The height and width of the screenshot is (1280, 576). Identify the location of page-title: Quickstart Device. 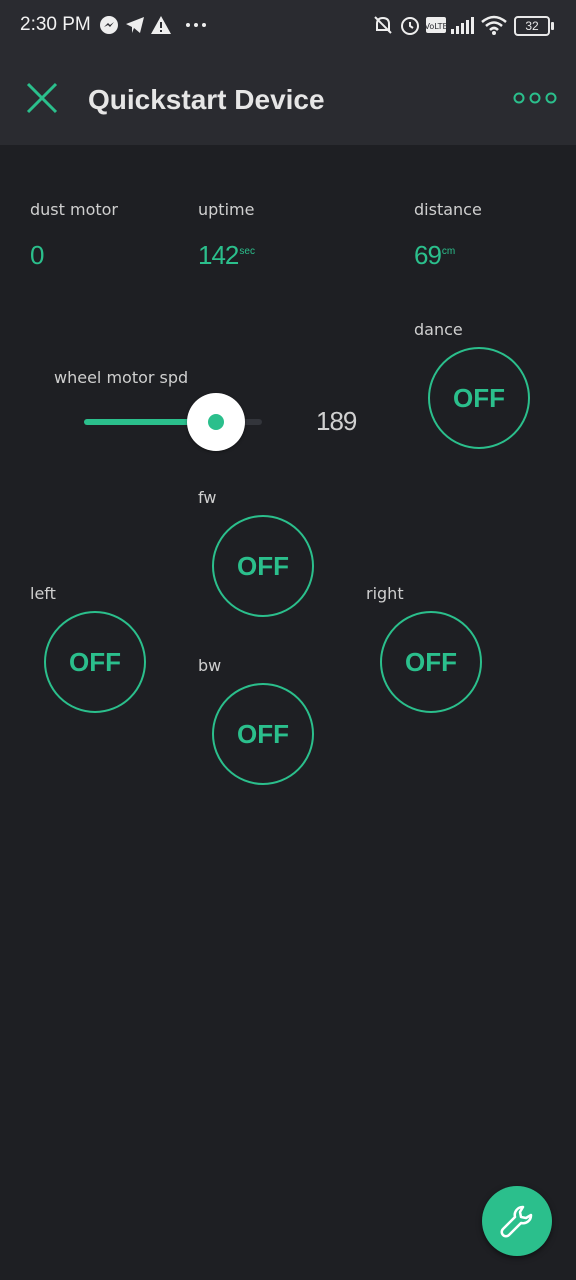
(206, 99).